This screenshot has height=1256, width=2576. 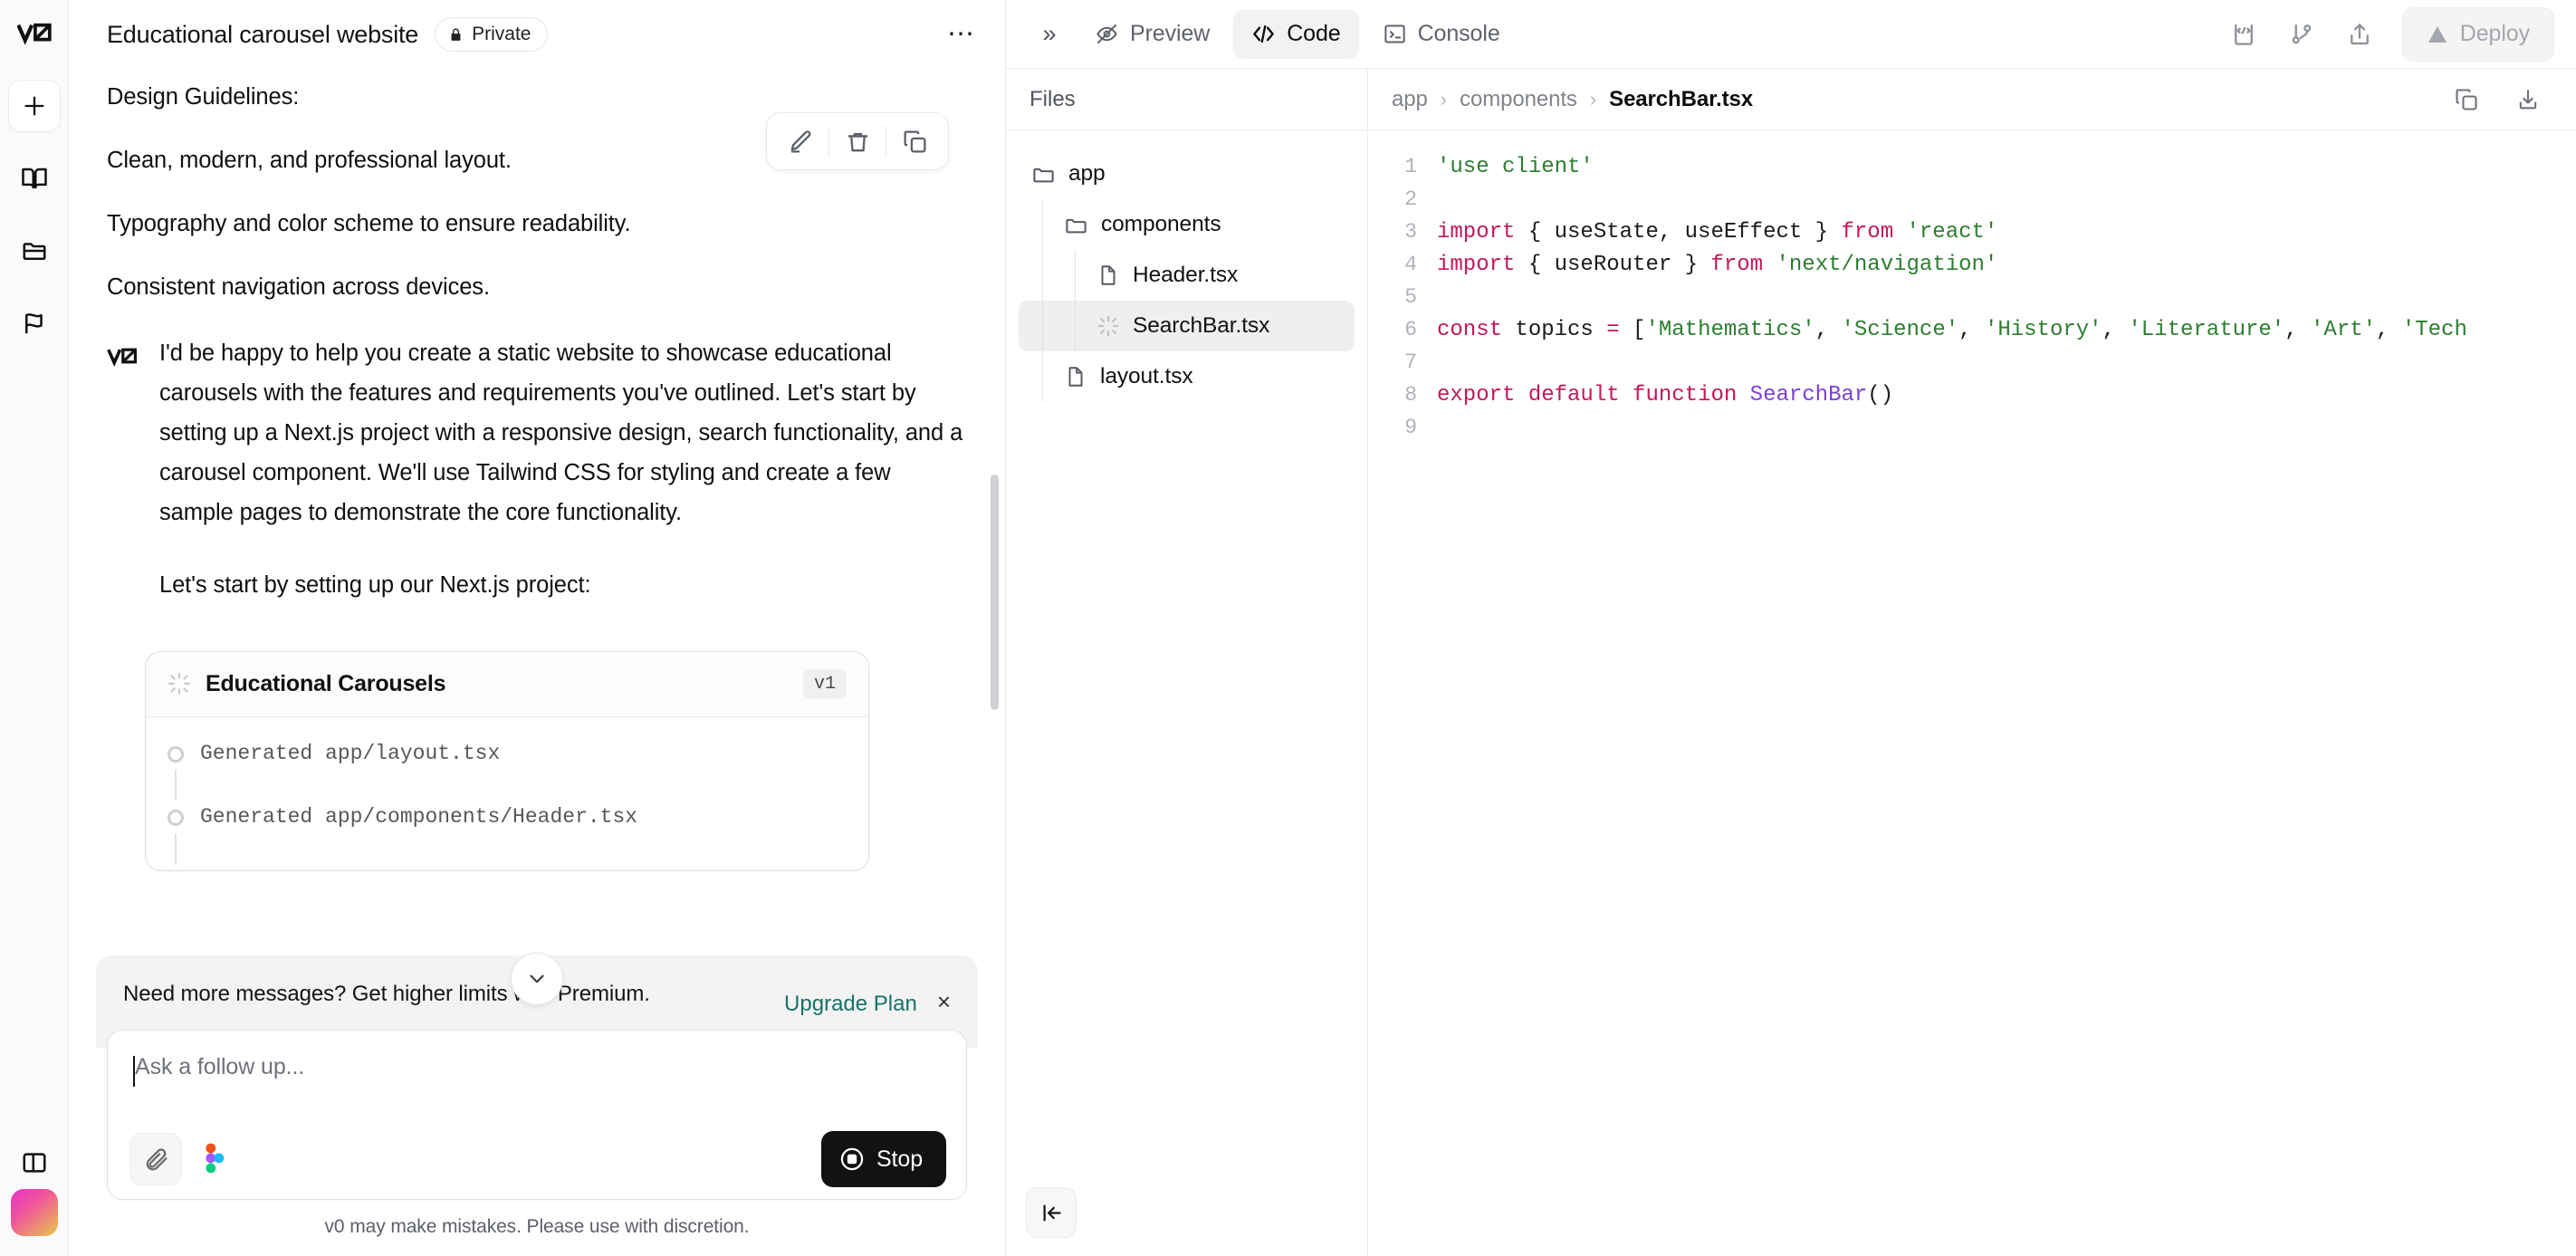 I want to click on user-avatar, so click(x=34, y=1212).